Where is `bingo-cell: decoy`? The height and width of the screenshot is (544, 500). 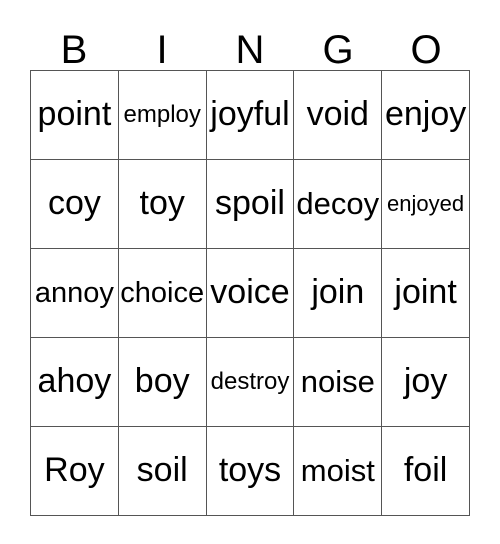 bingo-cell: decoy is located at coordinates (338, 204).